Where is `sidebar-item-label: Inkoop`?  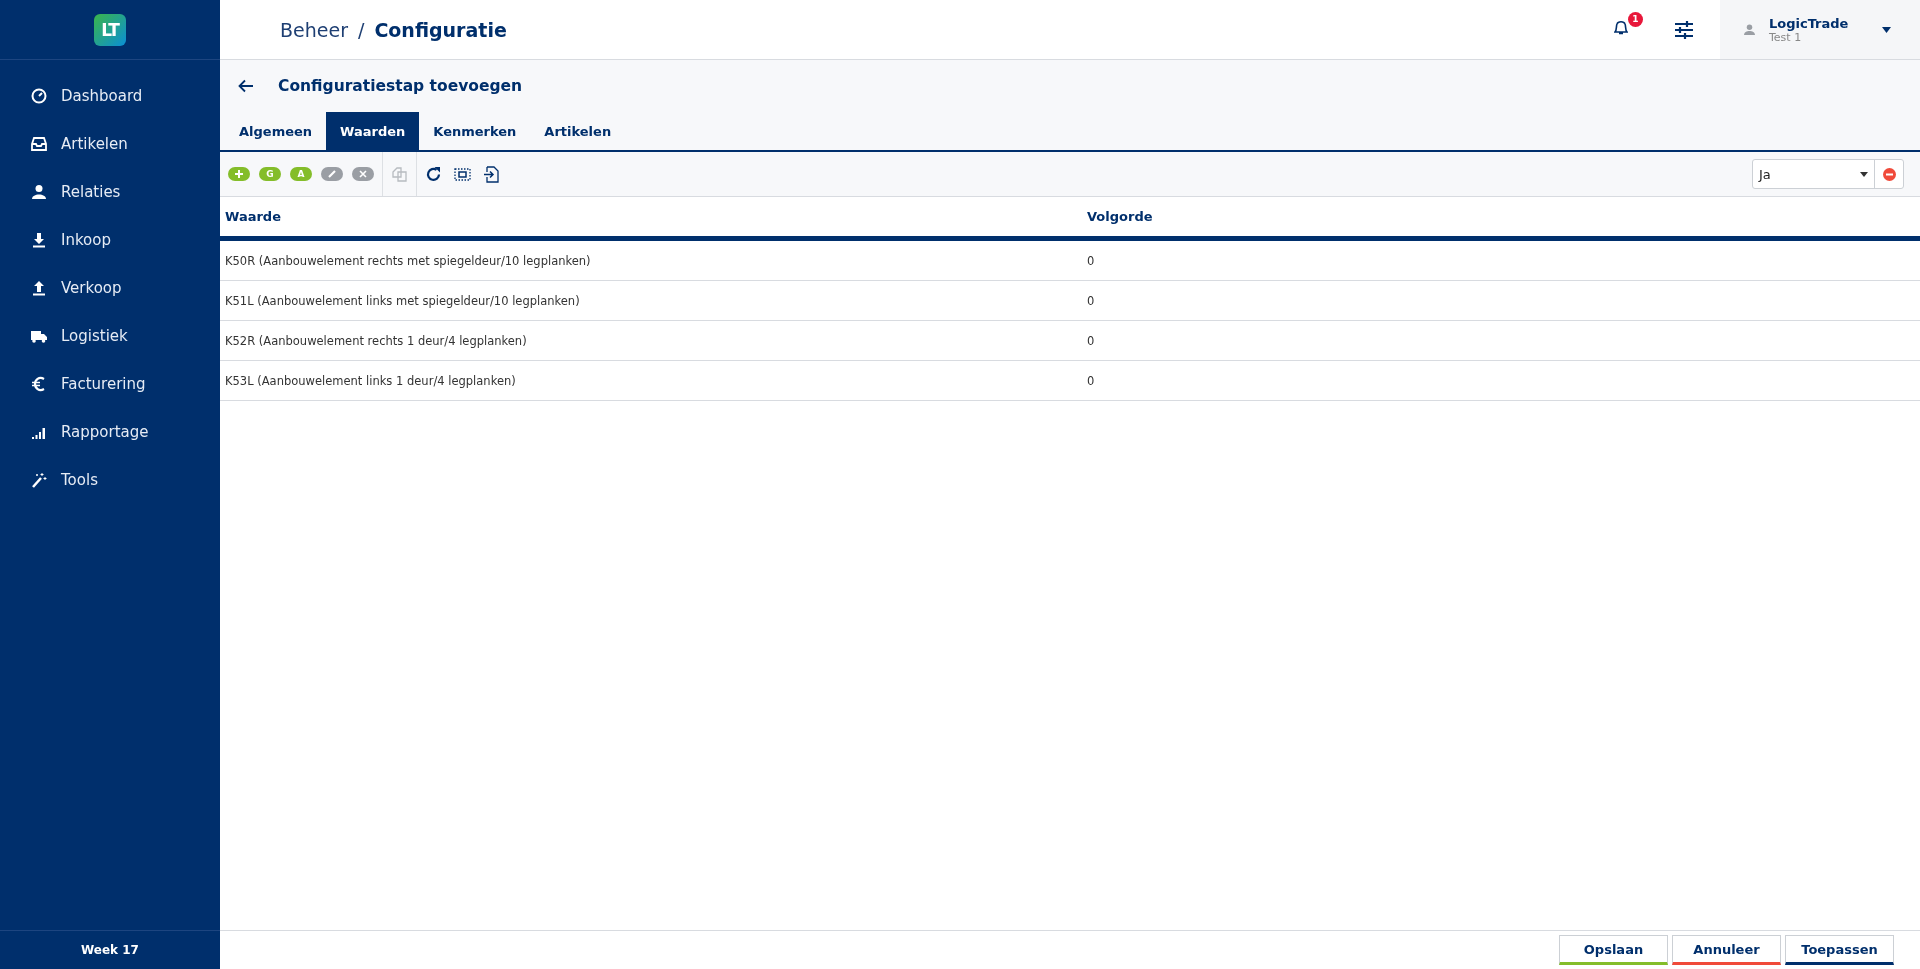 sidebar-item-label: Inkoop is located at coordinates (86, 240).